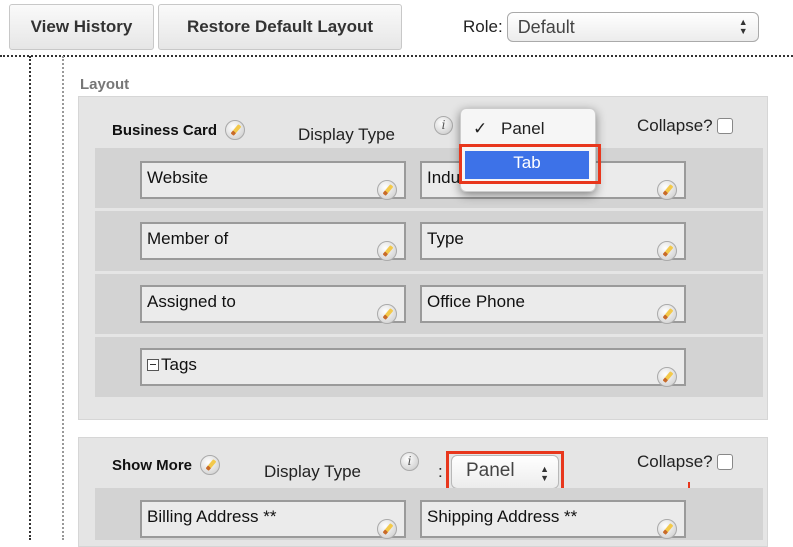 The image size is (793, 547). What do you see at coordinates (152, 465) in the screenshot?
I see `panel-title: Show More` at bounding box center [152, 465].